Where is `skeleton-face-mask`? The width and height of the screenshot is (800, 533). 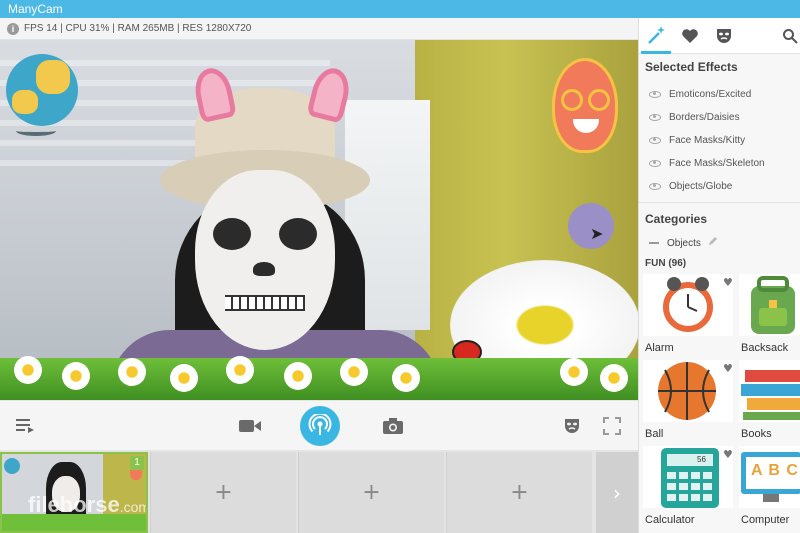
skeleton-face-mask is located at coordinates (265, 260).